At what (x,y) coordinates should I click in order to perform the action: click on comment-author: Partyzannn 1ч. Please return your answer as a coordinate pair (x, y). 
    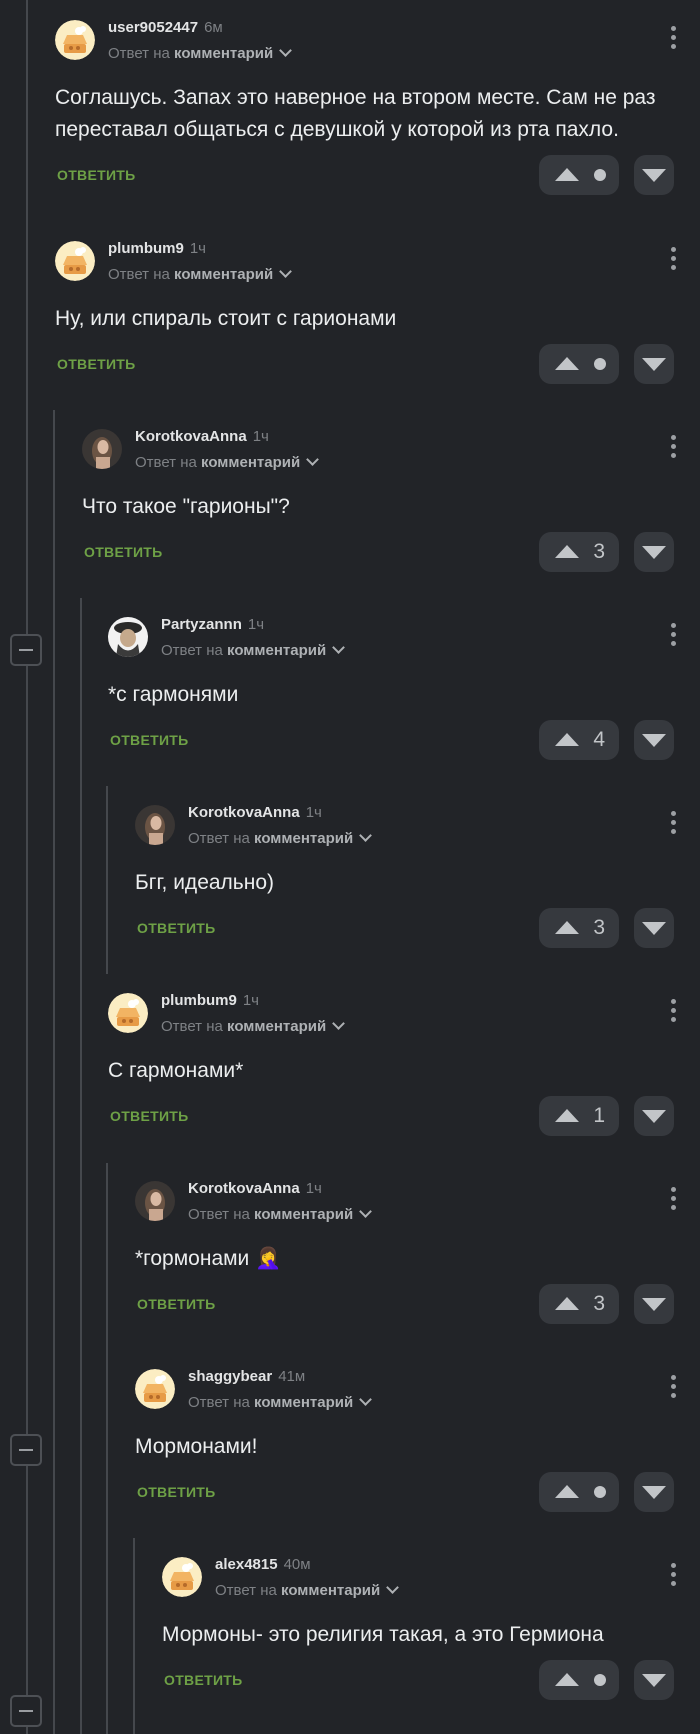
    Looking at the image, I should click on (212, 624).